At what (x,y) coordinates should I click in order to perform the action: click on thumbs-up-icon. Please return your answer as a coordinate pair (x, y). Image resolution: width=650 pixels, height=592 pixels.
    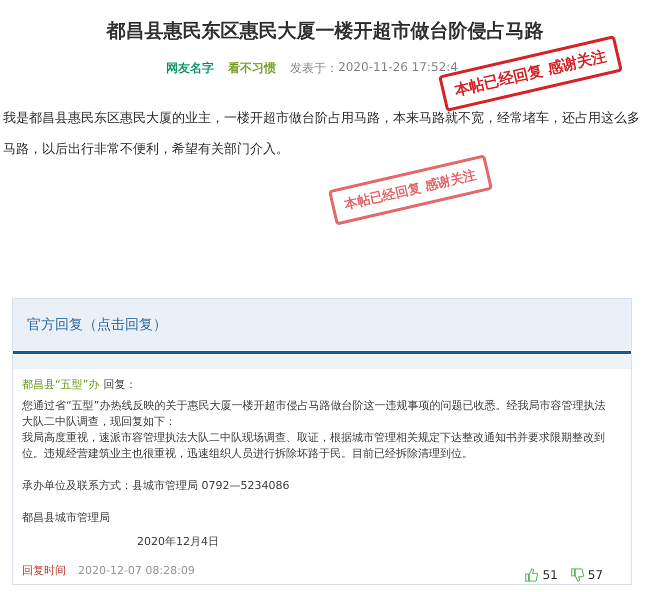
    Looking at the image, I should click on (531, 575).